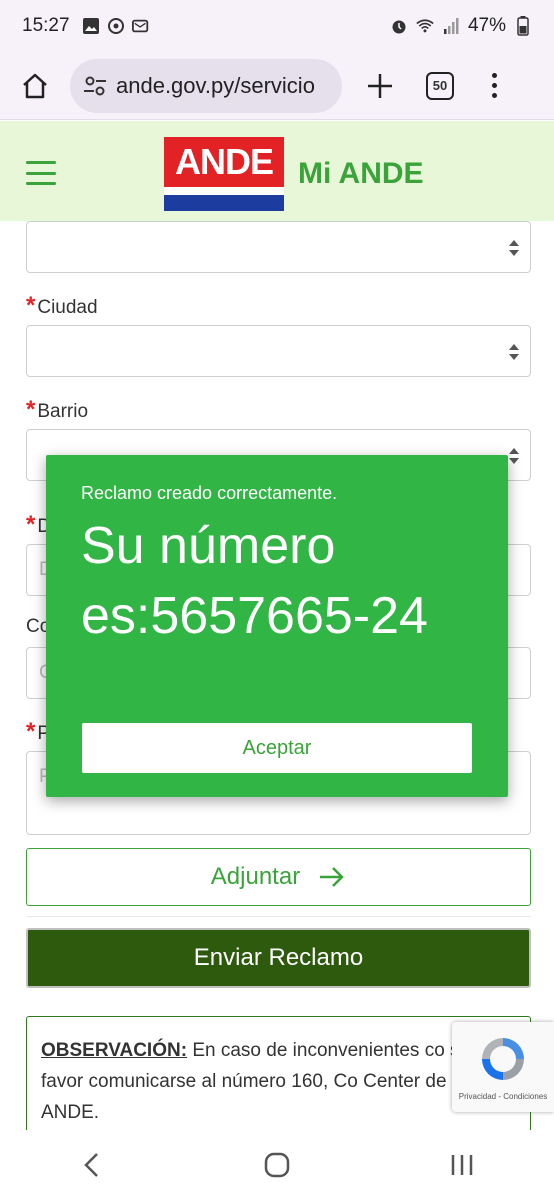 The image size is (554, 1200). I want to click on claim-number: Su número es:5657665-24, so click(291, 581).